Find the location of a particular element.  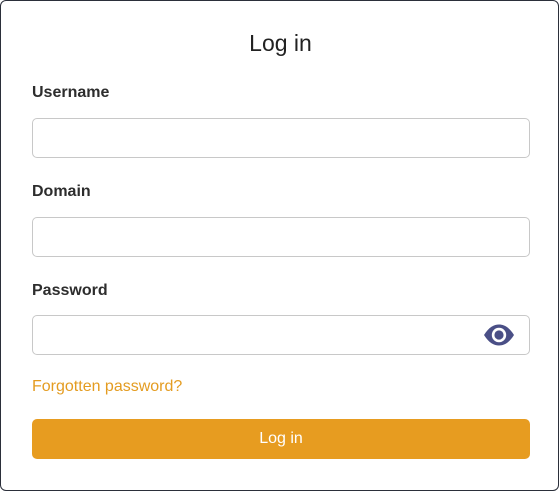

password-input is located at coordinates (281, 335).